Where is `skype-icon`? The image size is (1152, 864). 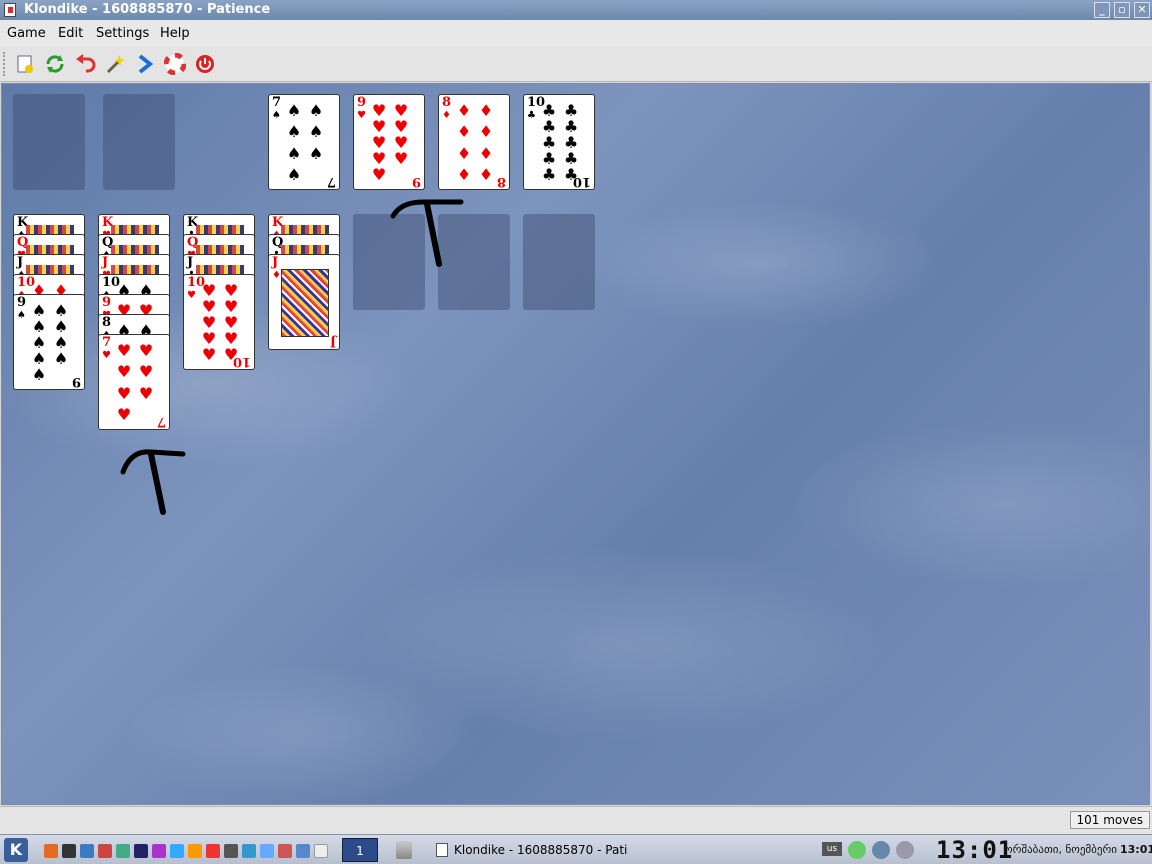
skype-icon is located at coordinates (177, 851).